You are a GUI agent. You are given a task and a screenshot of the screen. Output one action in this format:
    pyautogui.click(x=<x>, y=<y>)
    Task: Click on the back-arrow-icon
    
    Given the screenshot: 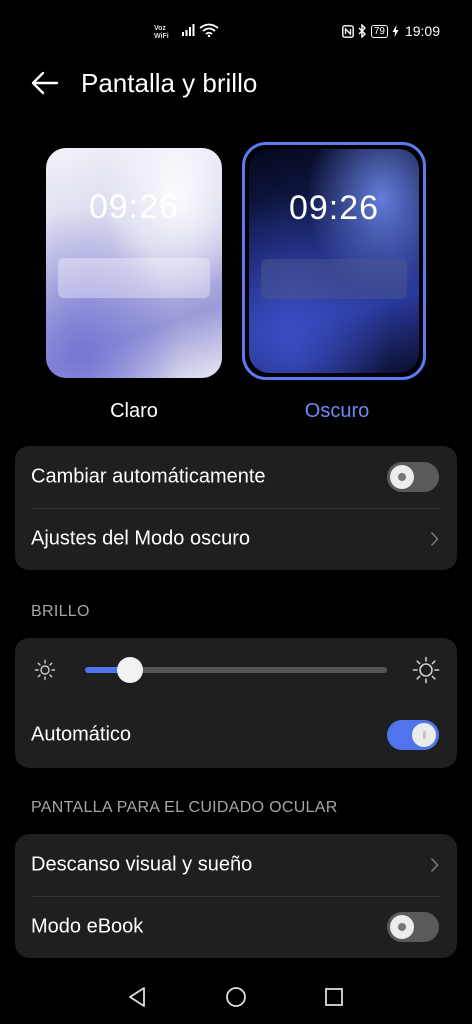 What is the action you would take?
    pyautogui.click(x=45, y=83)
    